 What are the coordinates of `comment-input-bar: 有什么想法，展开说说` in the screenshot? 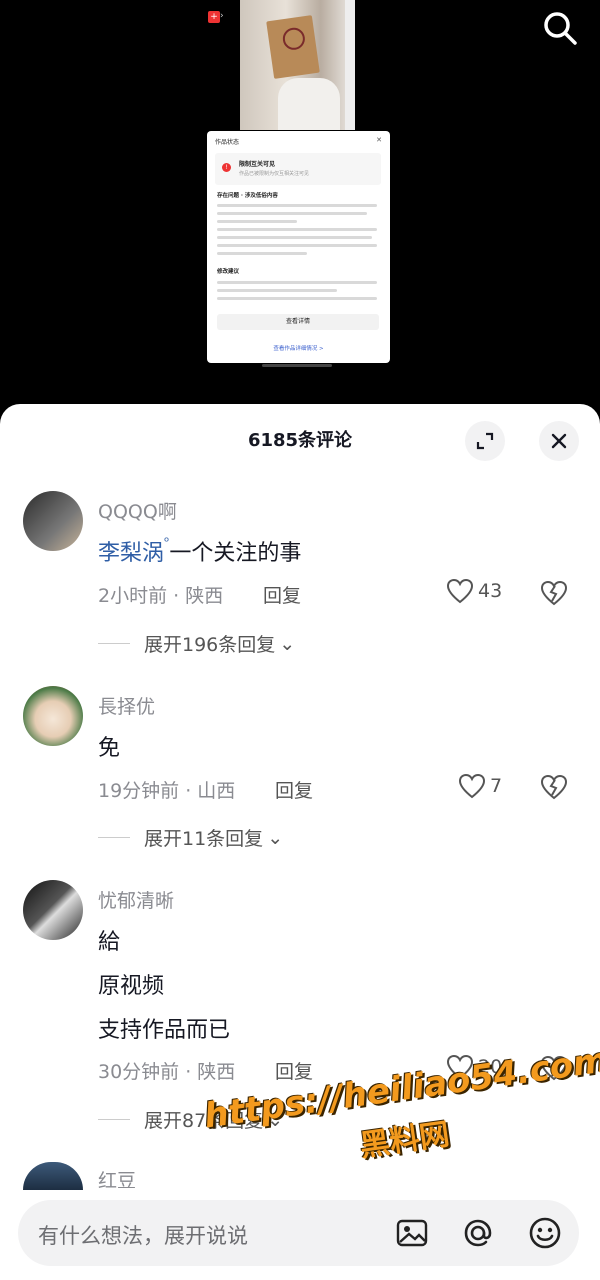 It's located at (298, 1233).